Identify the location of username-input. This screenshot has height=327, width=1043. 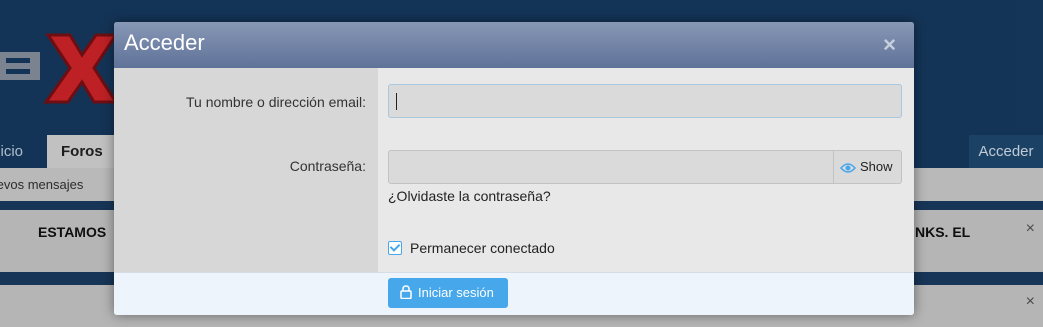
(645, 101).